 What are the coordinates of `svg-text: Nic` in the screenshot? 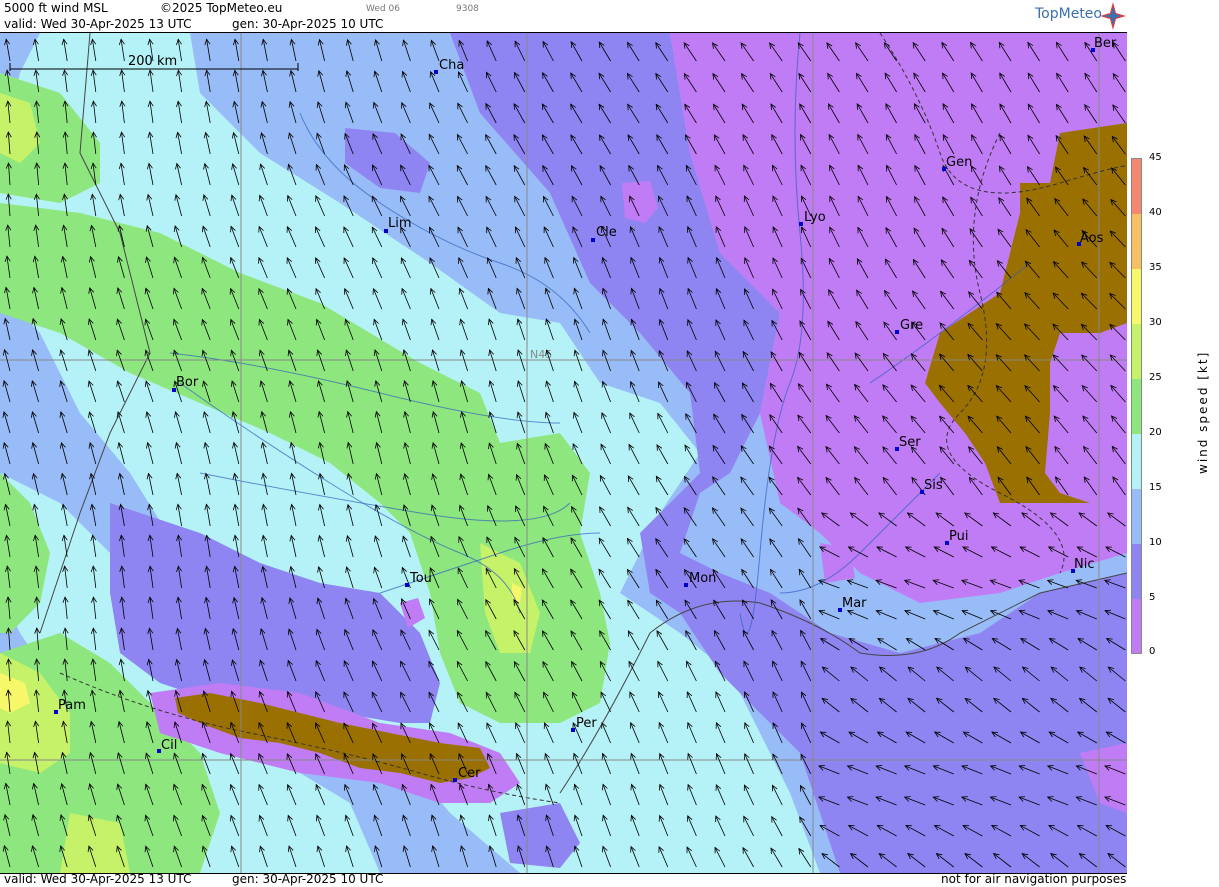 It's located at (1084, 564).